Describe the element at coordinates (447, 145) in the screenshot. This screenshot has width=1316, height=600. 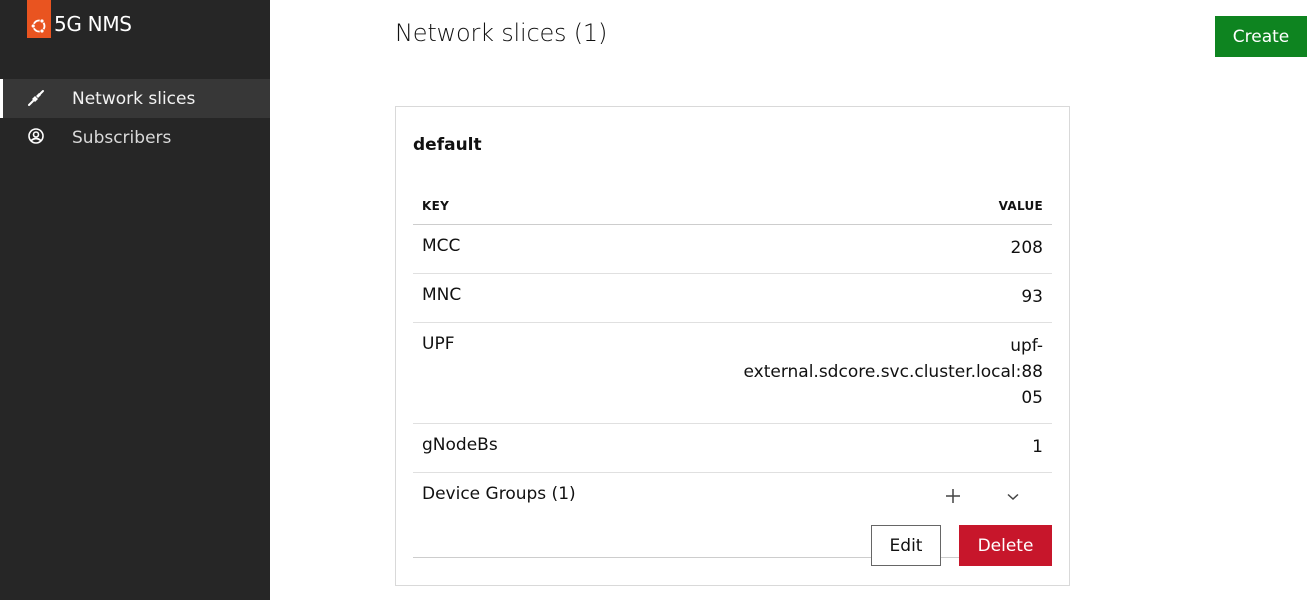
I see `slice-name: default` at that location.